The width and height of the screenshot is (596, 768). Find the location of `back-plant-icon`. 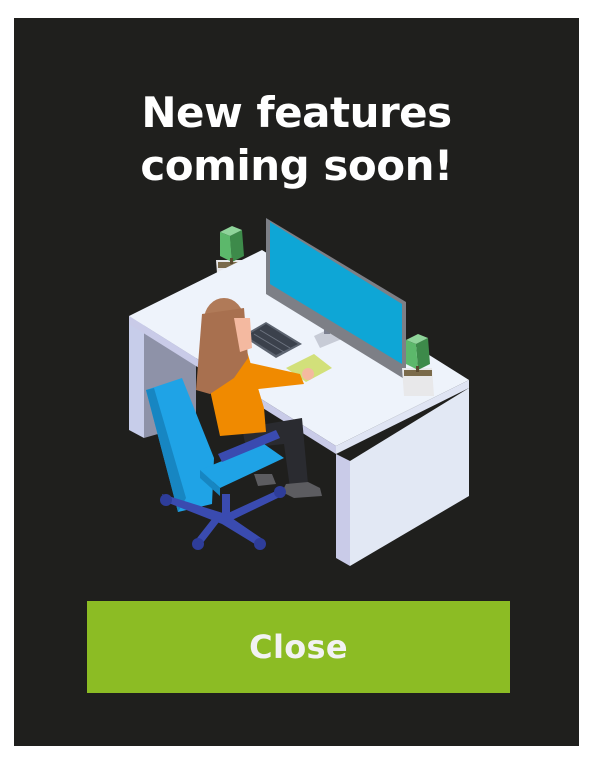

back-plant-icon is located at coordinates (231, 256).